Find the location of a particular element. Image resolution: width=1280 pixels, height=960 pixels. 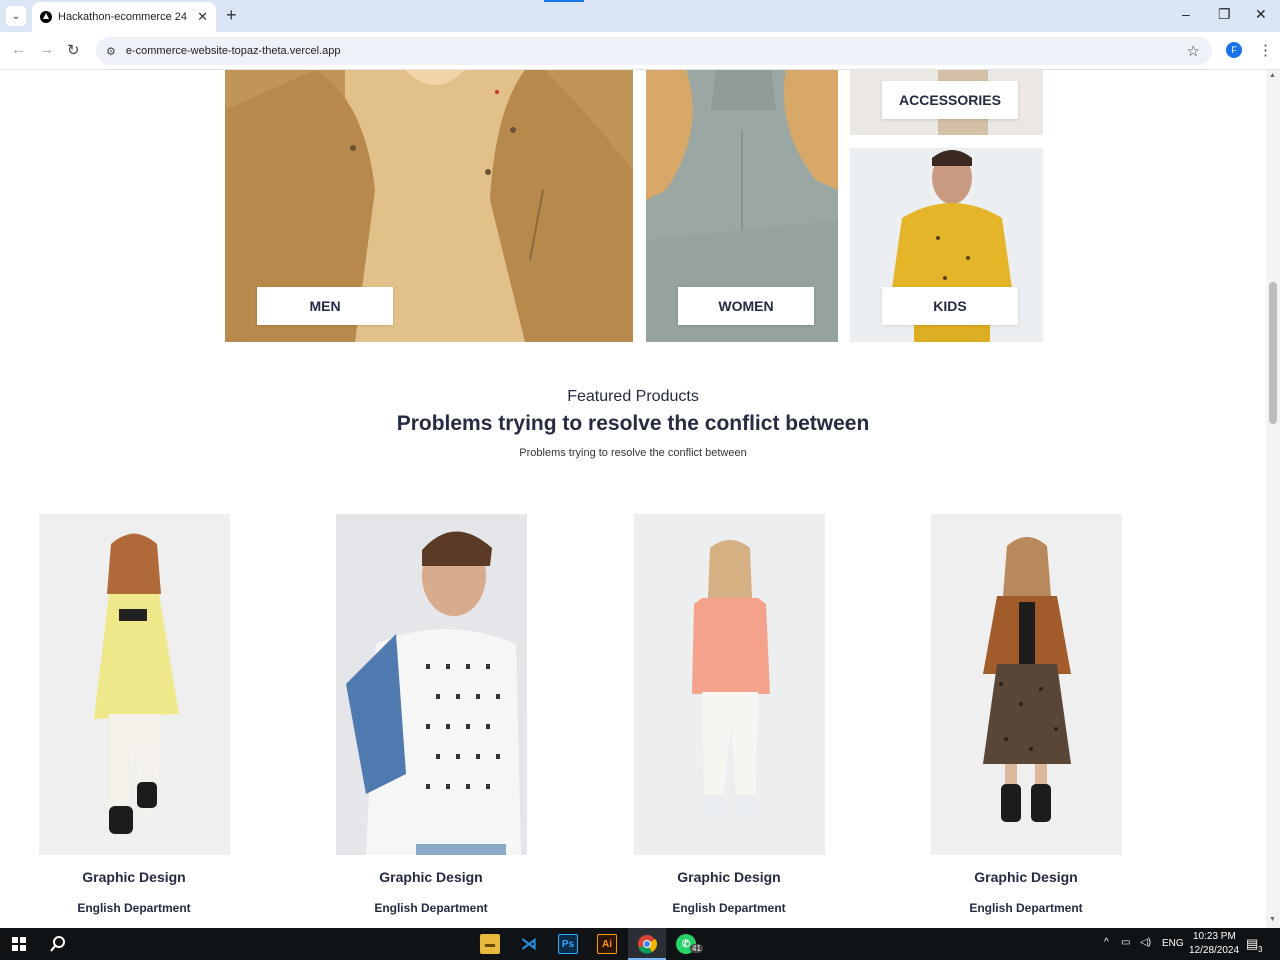

whatsapp-badge: 41 is located at coordinates (696, 948).